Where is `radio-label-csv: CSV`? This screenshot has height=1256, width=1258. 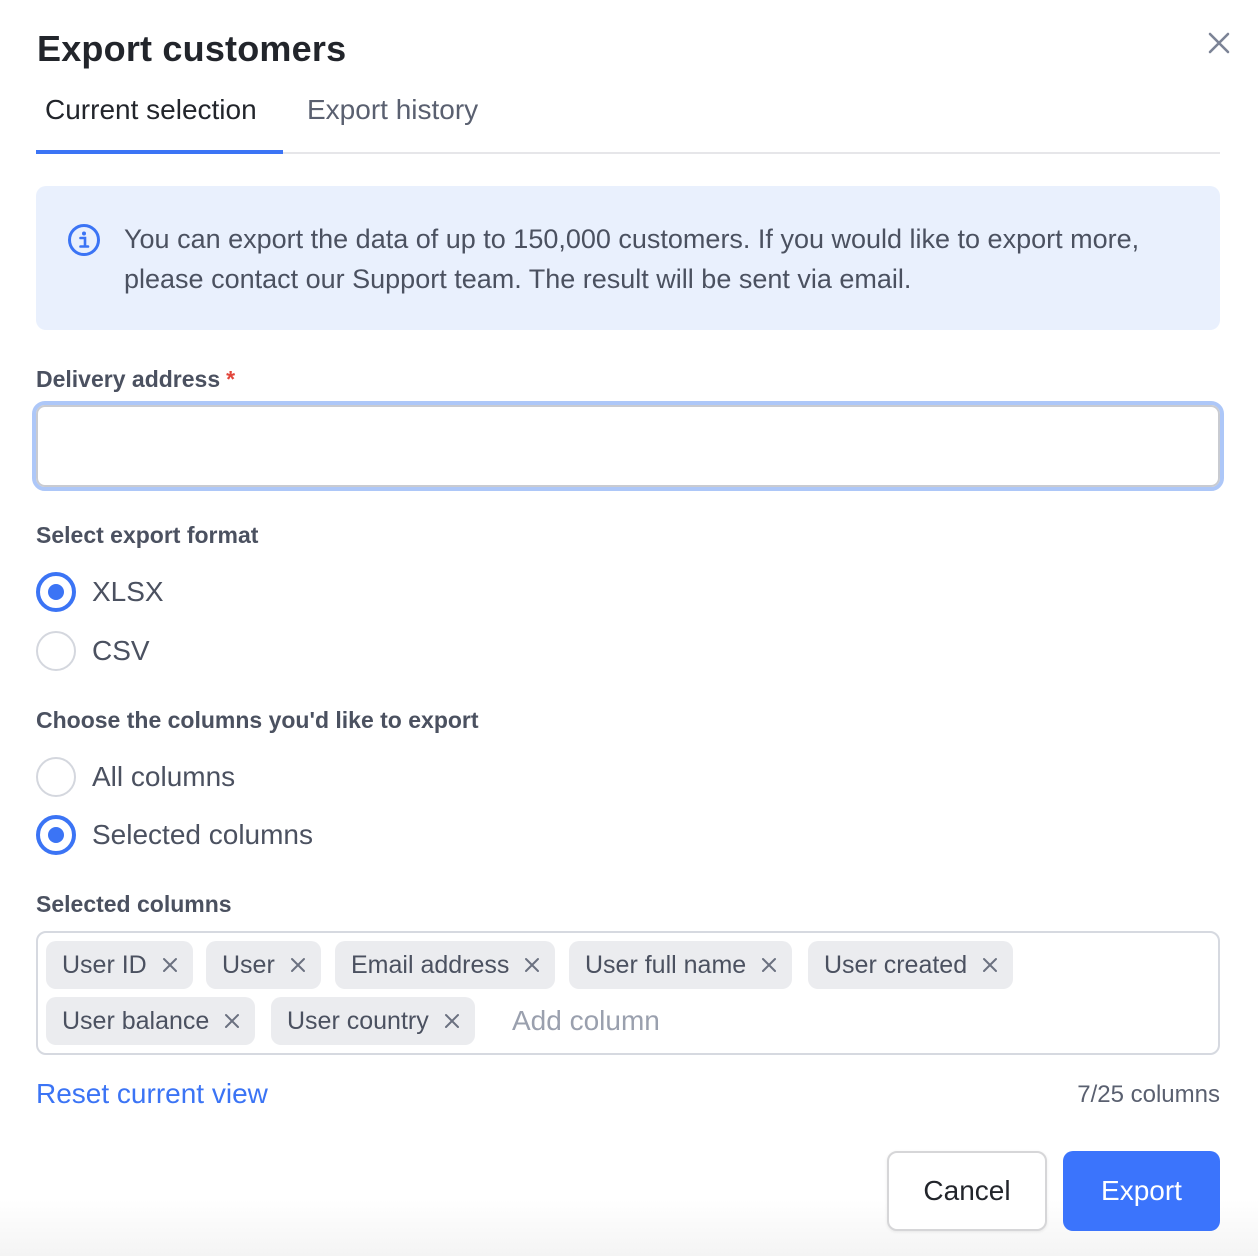
radio-label-csv: CSV is located at coordinates (121, 650).